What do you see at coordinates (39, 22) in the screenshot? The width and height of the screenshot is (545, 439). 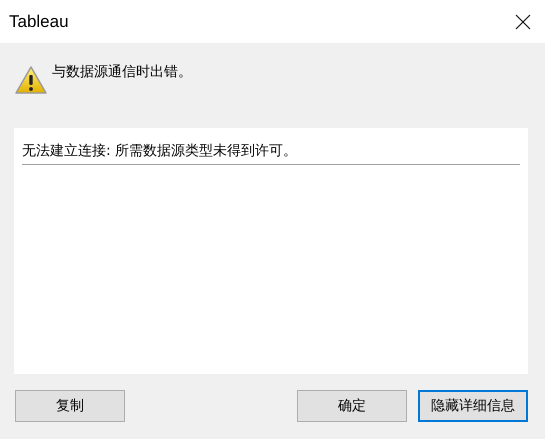 I see `window-title: Tableau` at bounding box center [39, 22].